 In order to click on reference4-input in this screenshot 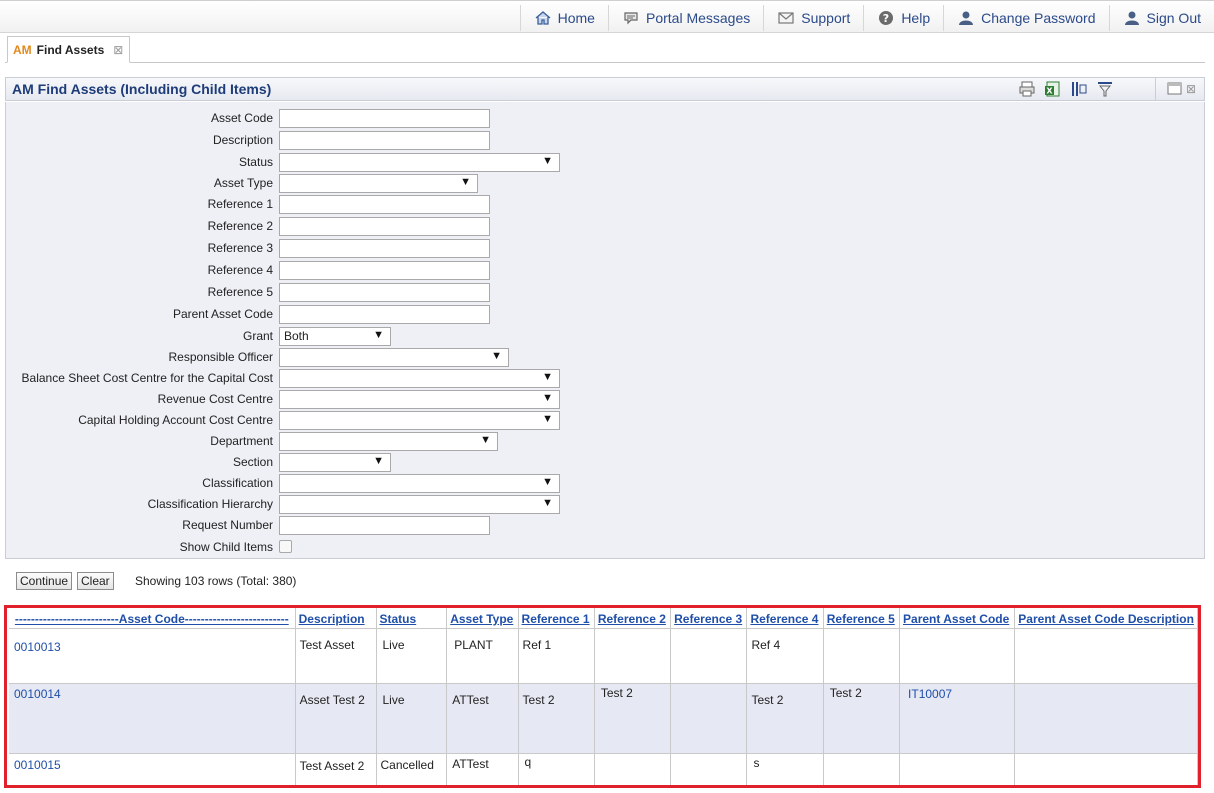, I will do `click(384, 270)`.